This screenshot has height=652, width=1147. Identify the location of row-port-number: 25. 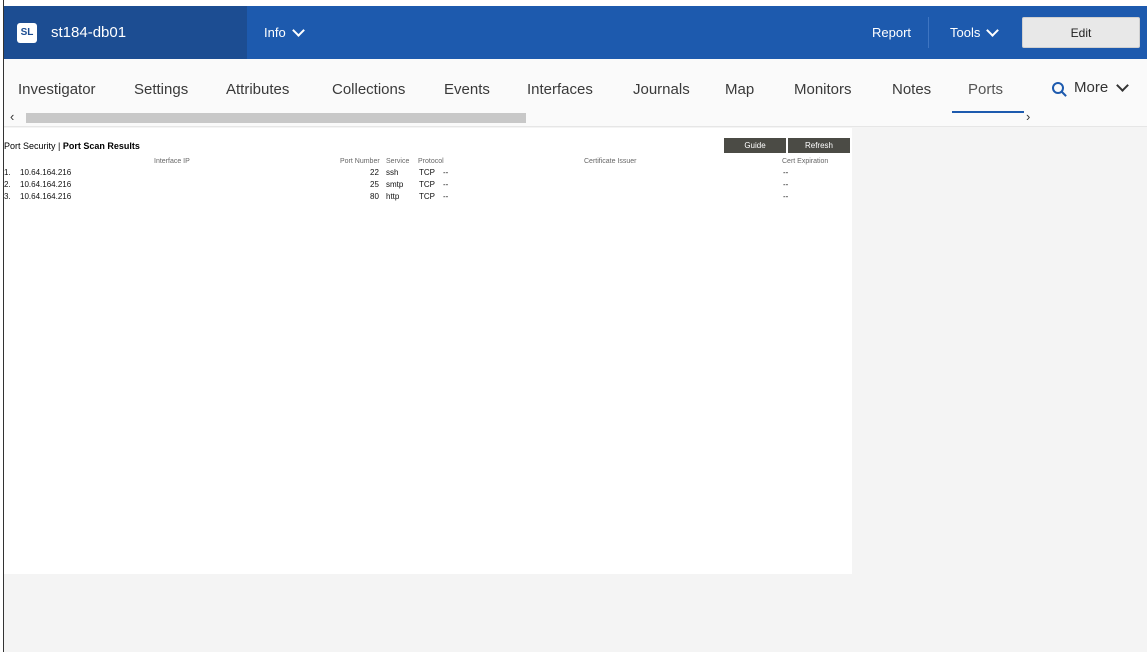
(374, 184).